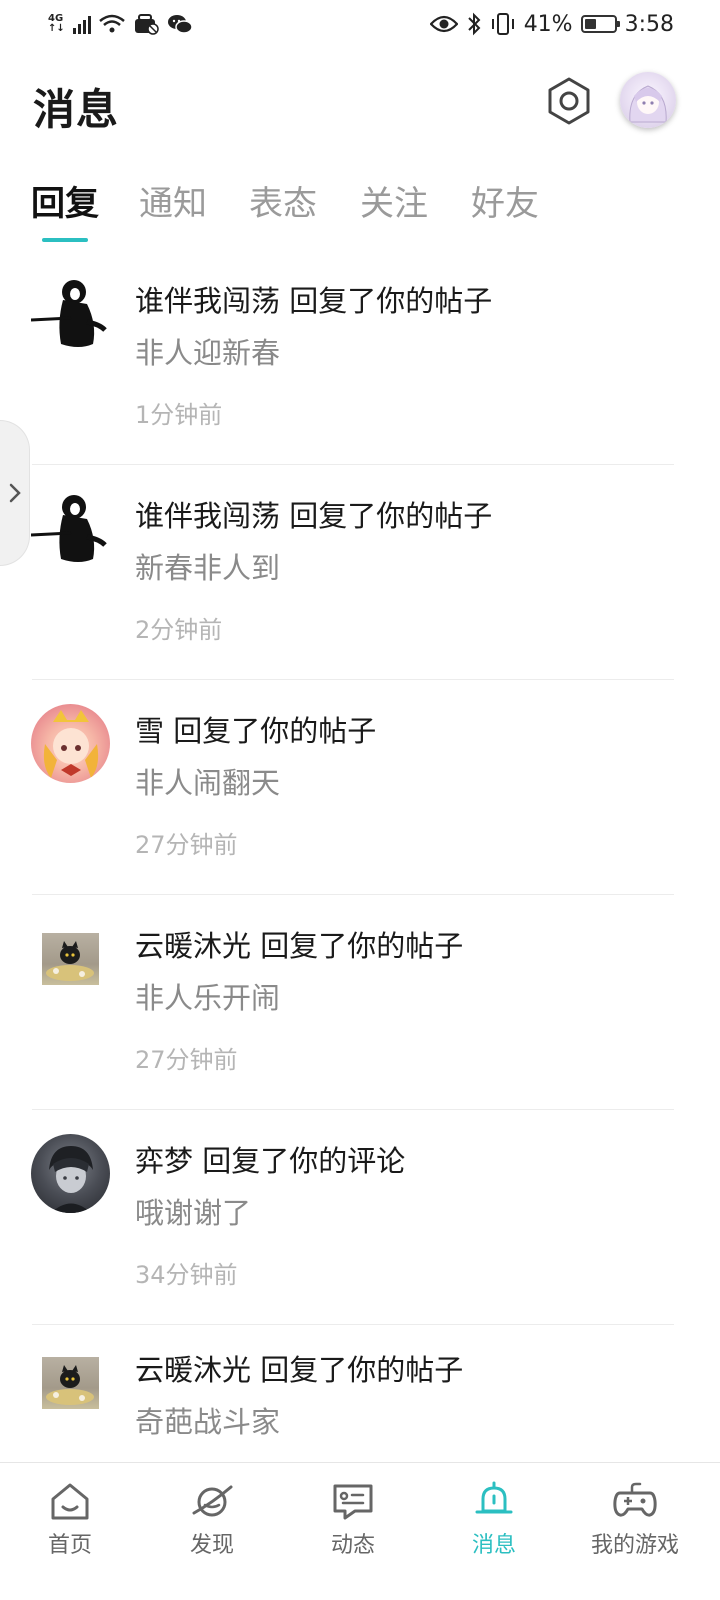  Describe the element at coordinates (474, 24) in the screenshot. I see `bluetooth-icon` at that location.